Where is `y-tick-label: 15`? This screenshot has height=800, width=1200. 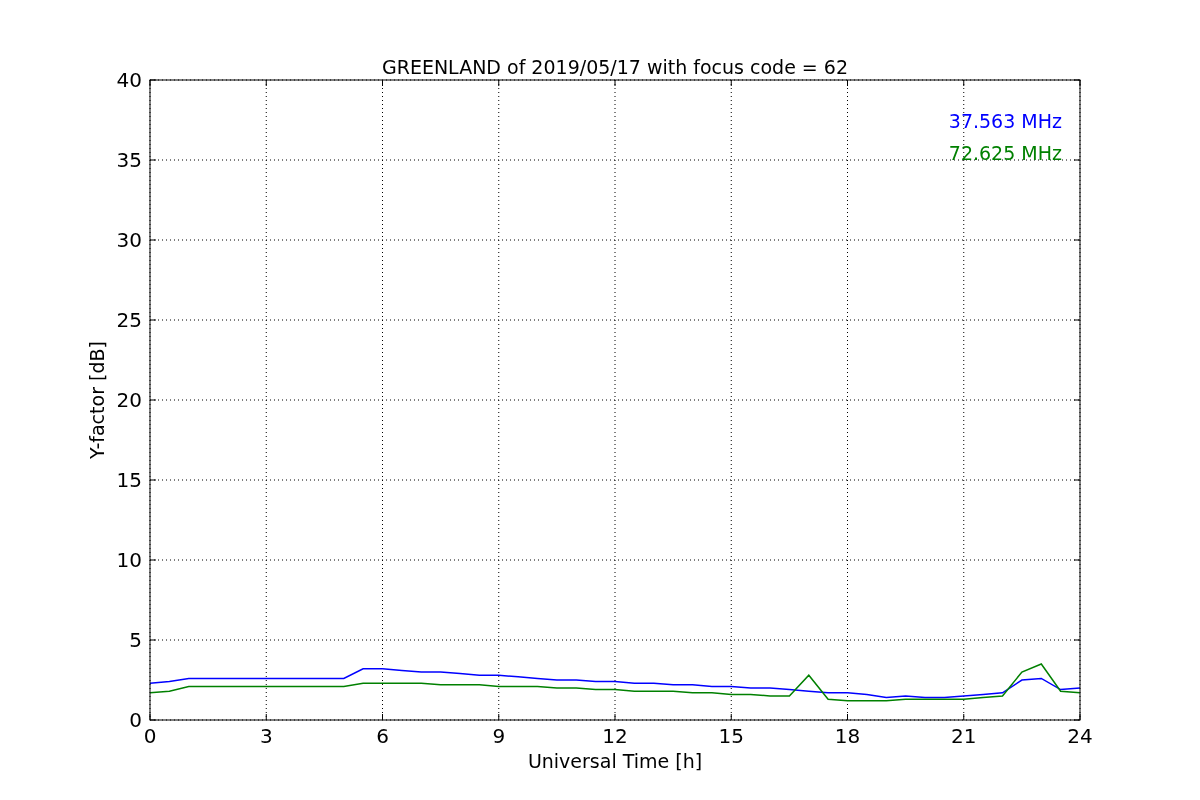 y-tick-label: 15 is located at coordinates (129, 480).